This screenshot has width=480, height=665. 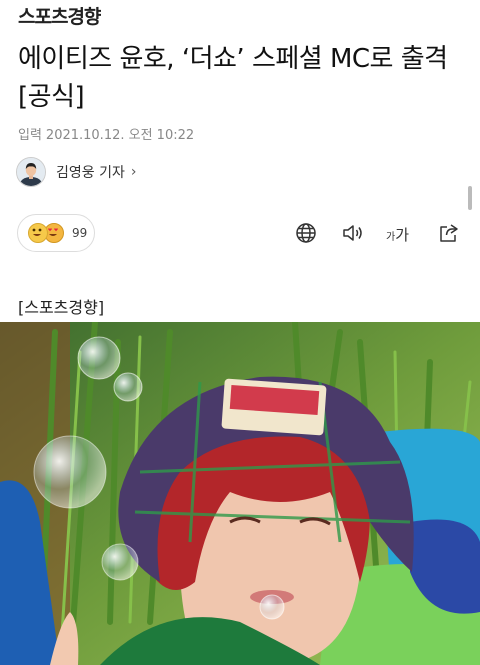 I want to click on scroll-indicator, so click(x=470, y=198).